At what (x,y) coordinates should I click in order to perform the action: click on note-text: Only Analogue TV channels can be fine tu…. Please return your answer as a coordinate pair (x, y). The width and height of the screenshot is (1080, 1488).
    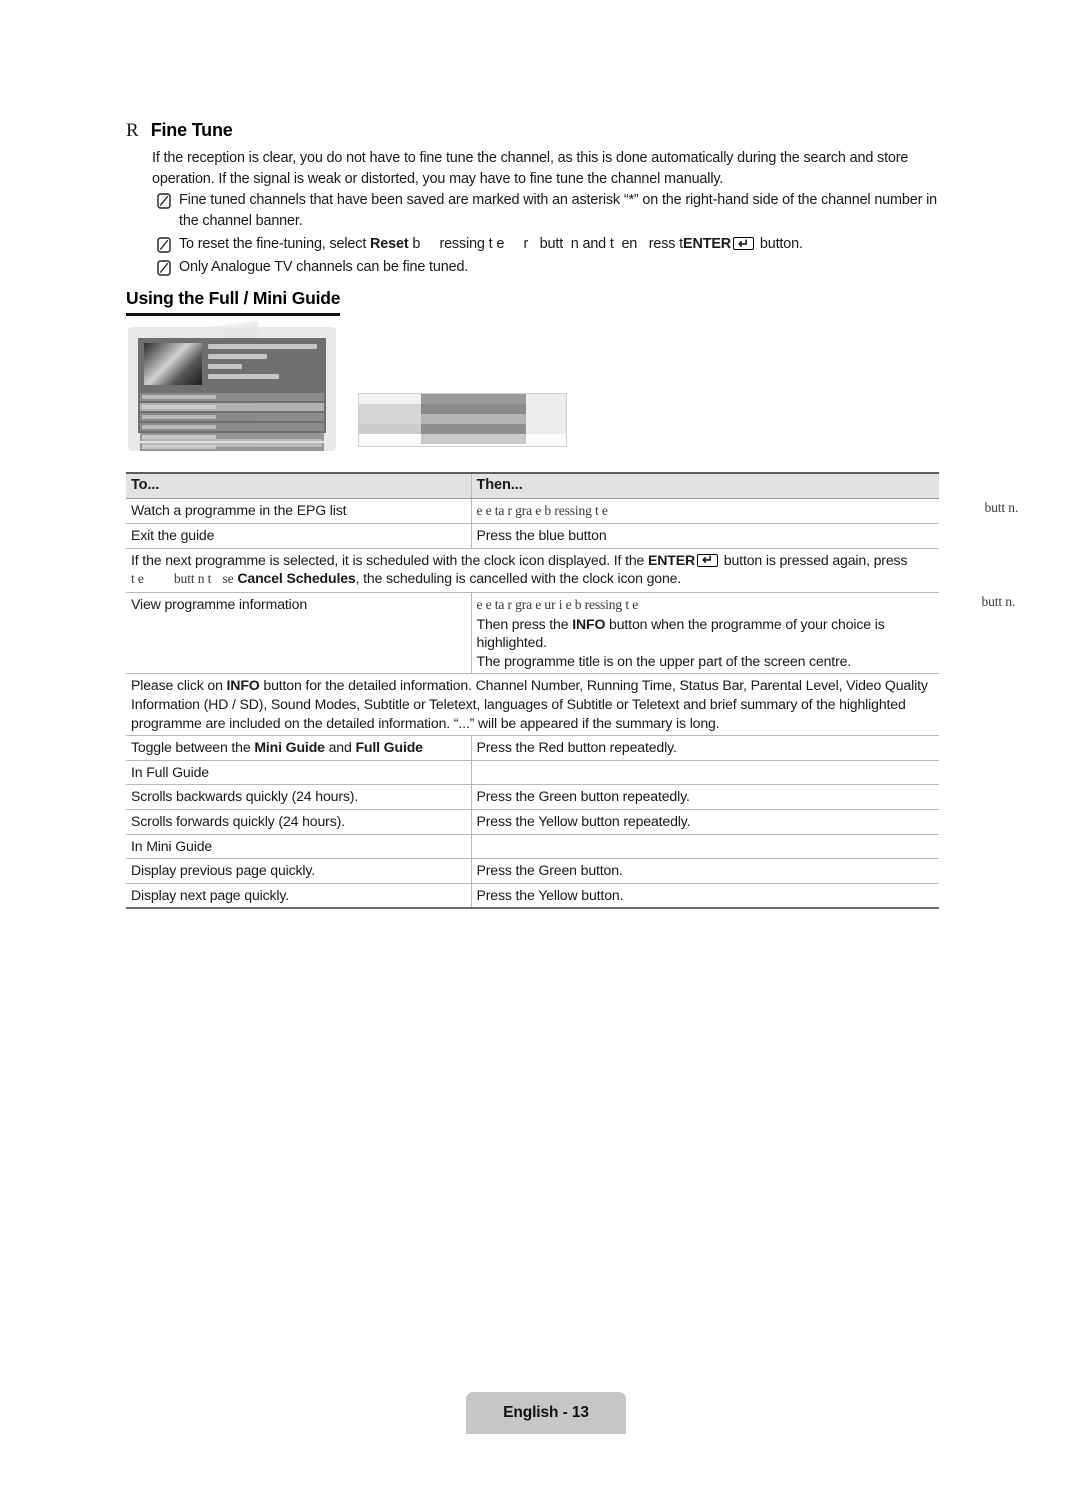
    Looking at the image, I should click on (324, 267).